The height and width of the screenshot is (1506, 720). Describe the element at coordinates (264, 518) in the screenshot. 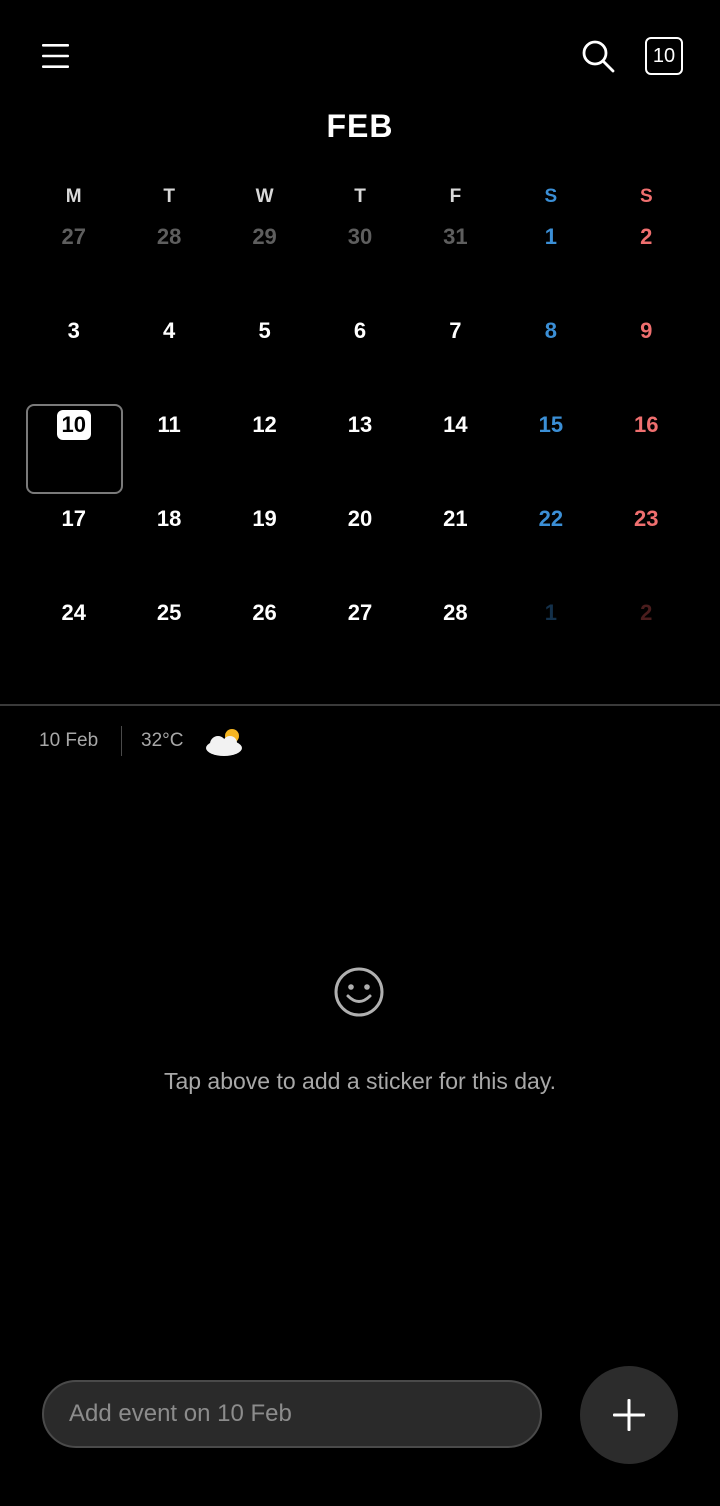

I see `day-number: 19` at that location.